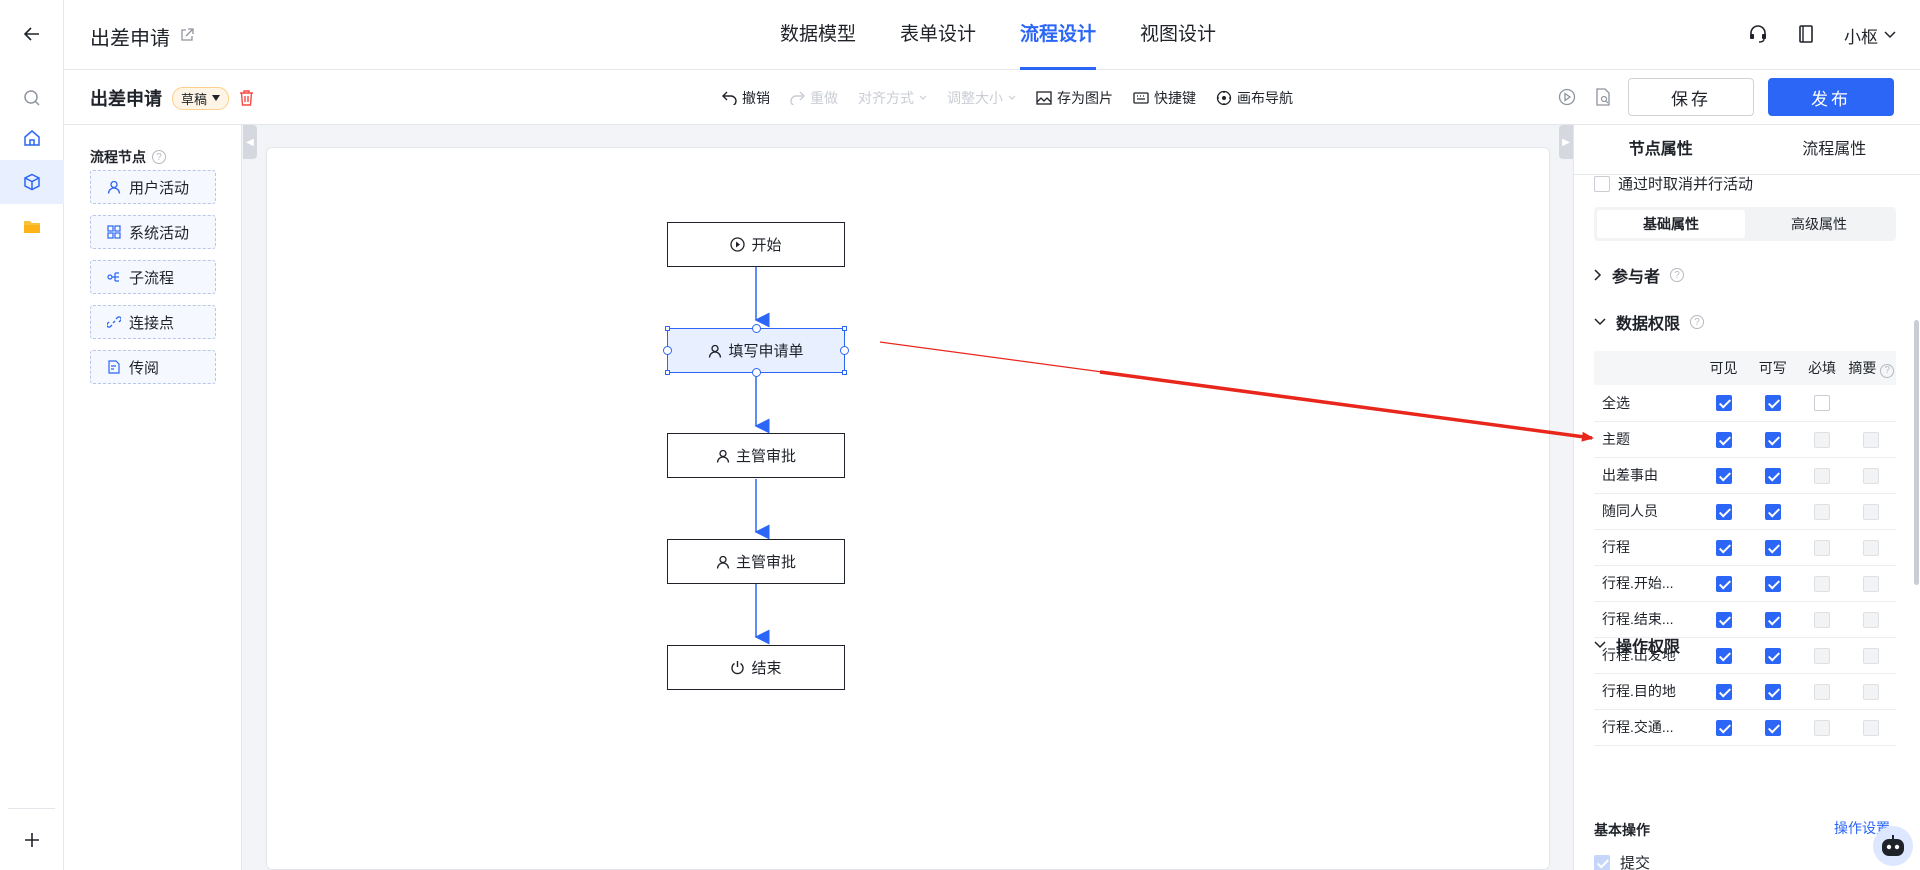 The height and width of the screenshot is (870, 1920). What do you see at coordinates (32, 34) in the screenshot?
I see `back-arrow-icon` at bounding box center [32, 34].